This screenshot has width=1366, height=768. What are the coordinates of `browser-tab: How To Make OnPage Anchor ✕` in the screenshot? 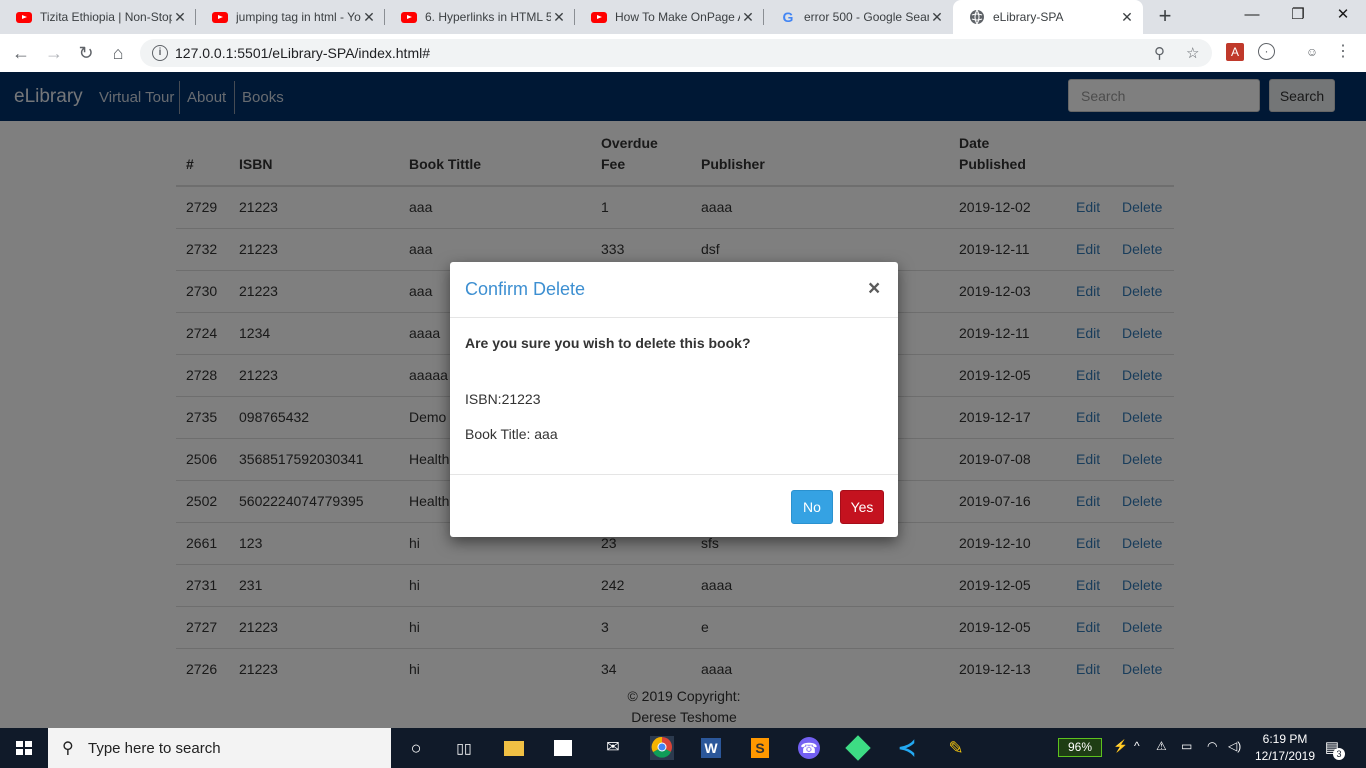 It's located at (669, 17).